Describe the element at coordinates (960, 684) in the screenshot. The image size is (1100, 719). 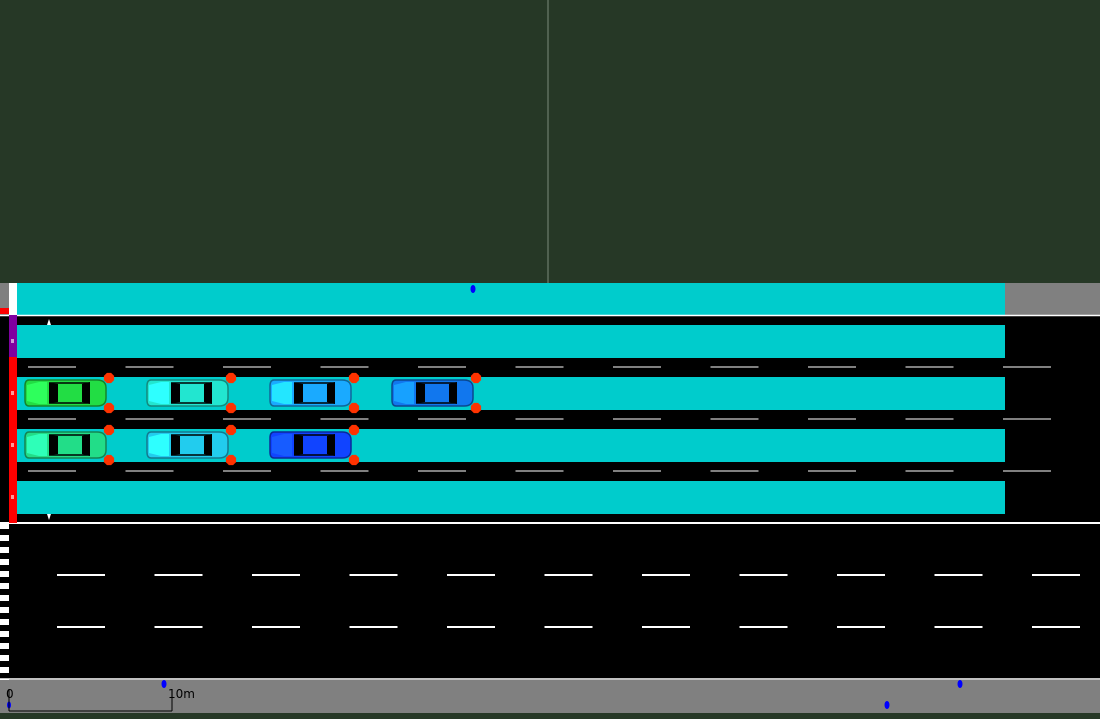
I see `poi-marker-bottom-right` at that location.